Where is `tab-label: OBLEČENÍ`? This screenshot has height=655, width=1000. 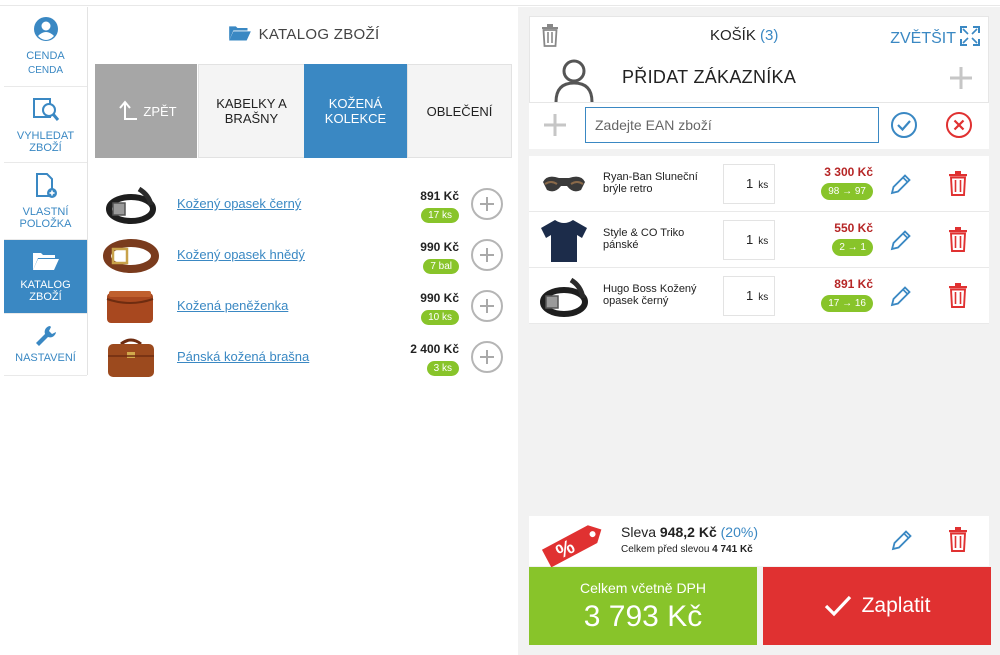 tab-label: OBLEČENÍ is located at coordinates (459, 111).